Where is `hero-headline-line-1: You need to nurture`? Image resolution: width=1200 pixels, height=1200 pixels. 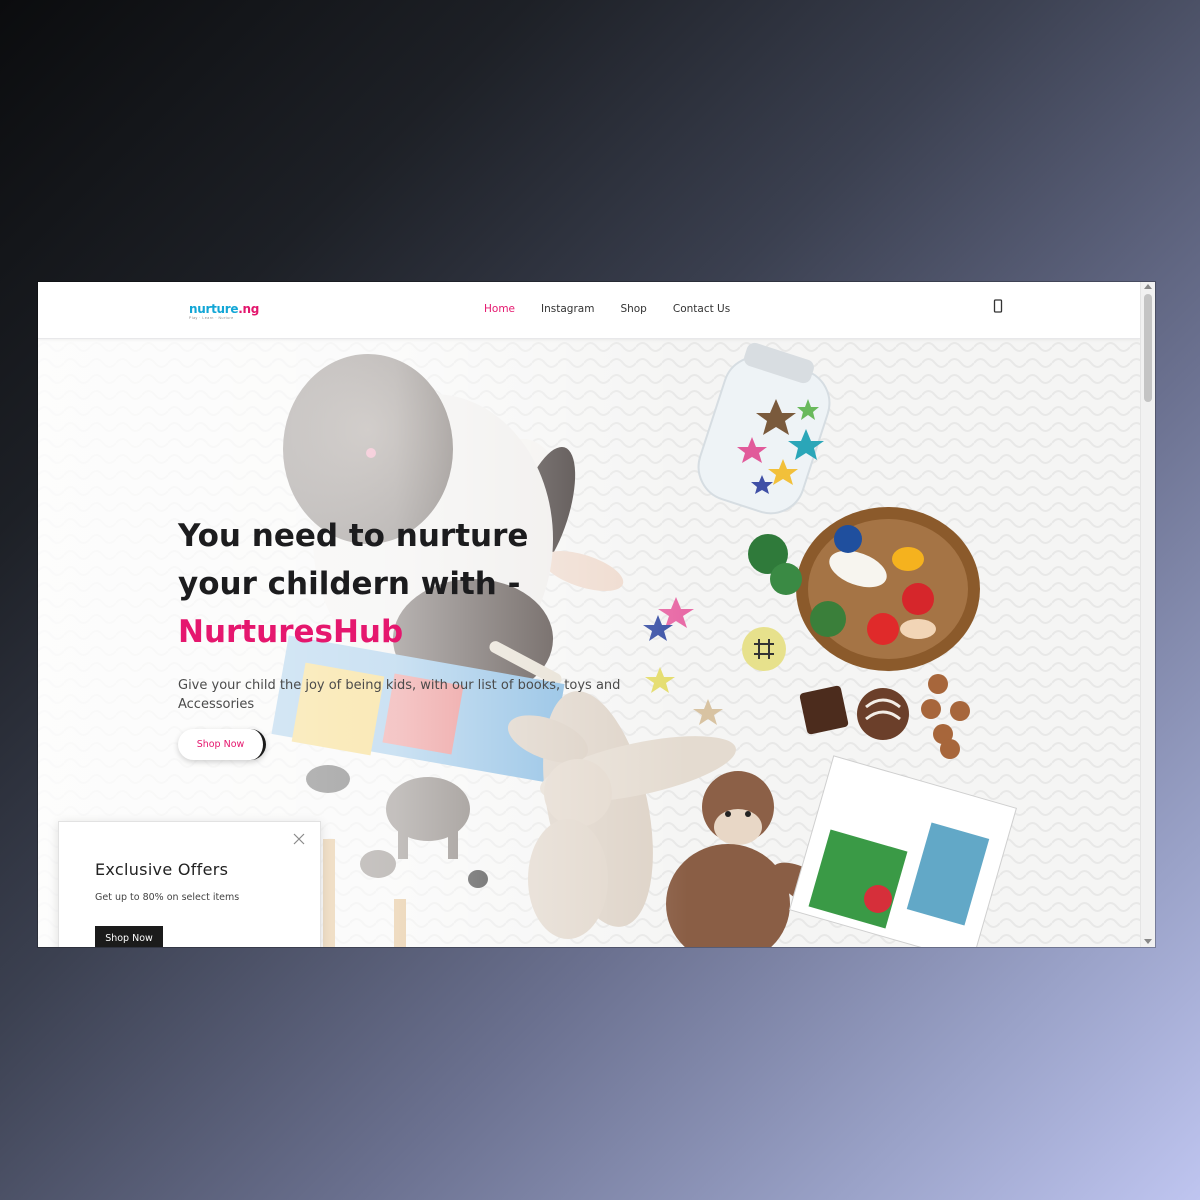
hero-headline-line-1: You need to nurture is located at coordinates (353, 536).